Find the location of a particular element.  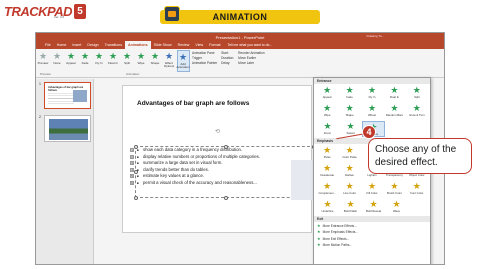

effect-label: Zoom is located at coordinates (327, 133).